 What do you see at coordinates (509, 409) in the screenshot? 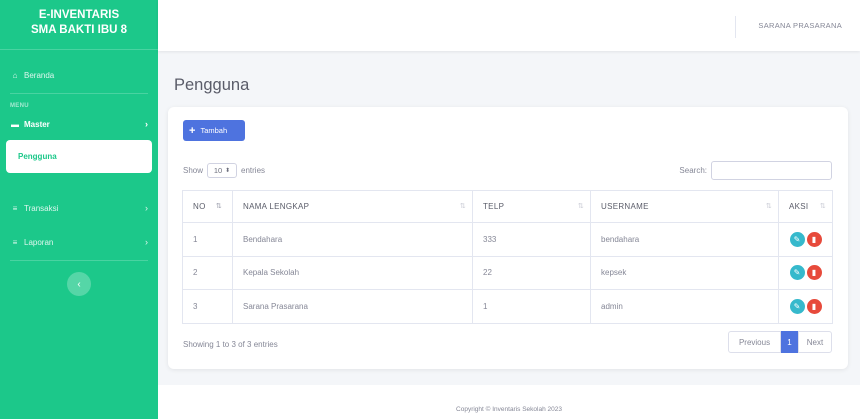
I see `footer-copyright: Copyright © Inventaris Sekolah 2023` at bounding box center [509, 409].